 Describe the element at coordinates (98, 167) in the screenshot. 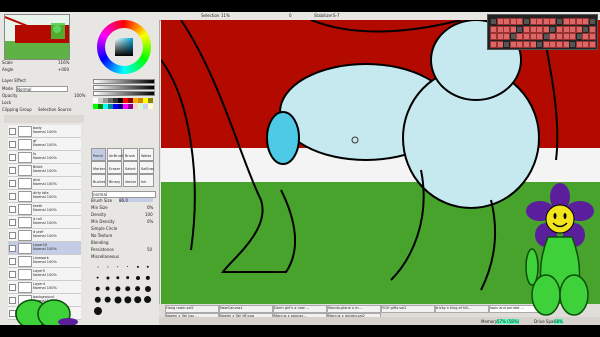

I see `tool-marker: Marker` at that location.